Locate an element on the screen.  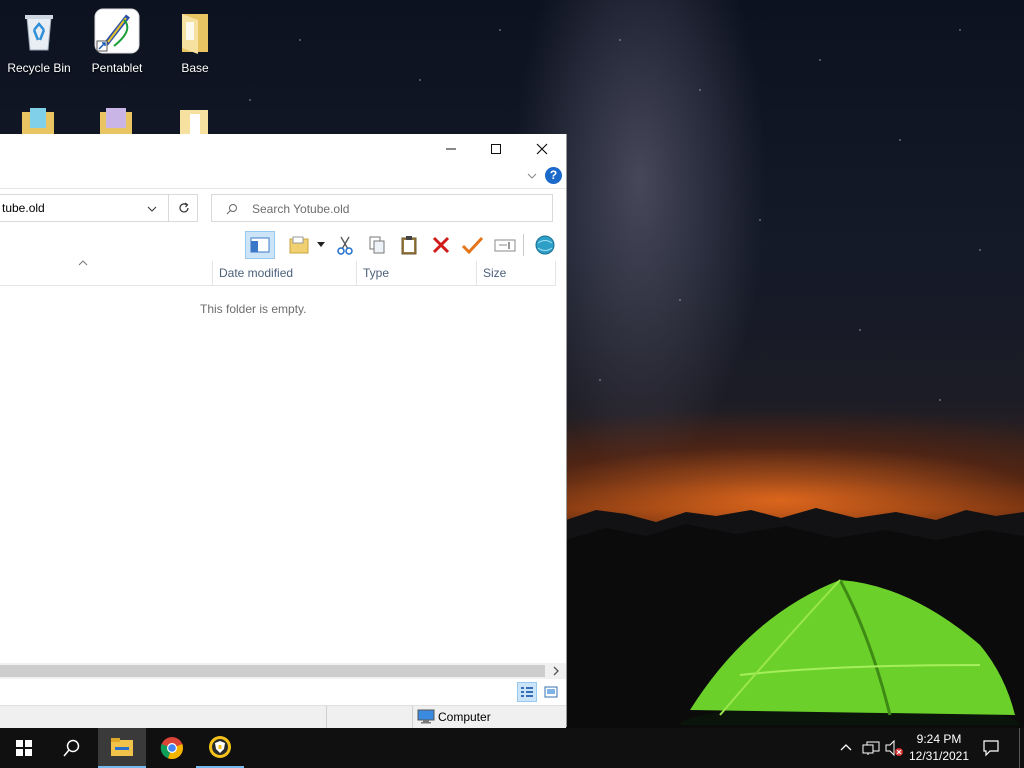
column-type: Type is located at coordinates (416, 273).